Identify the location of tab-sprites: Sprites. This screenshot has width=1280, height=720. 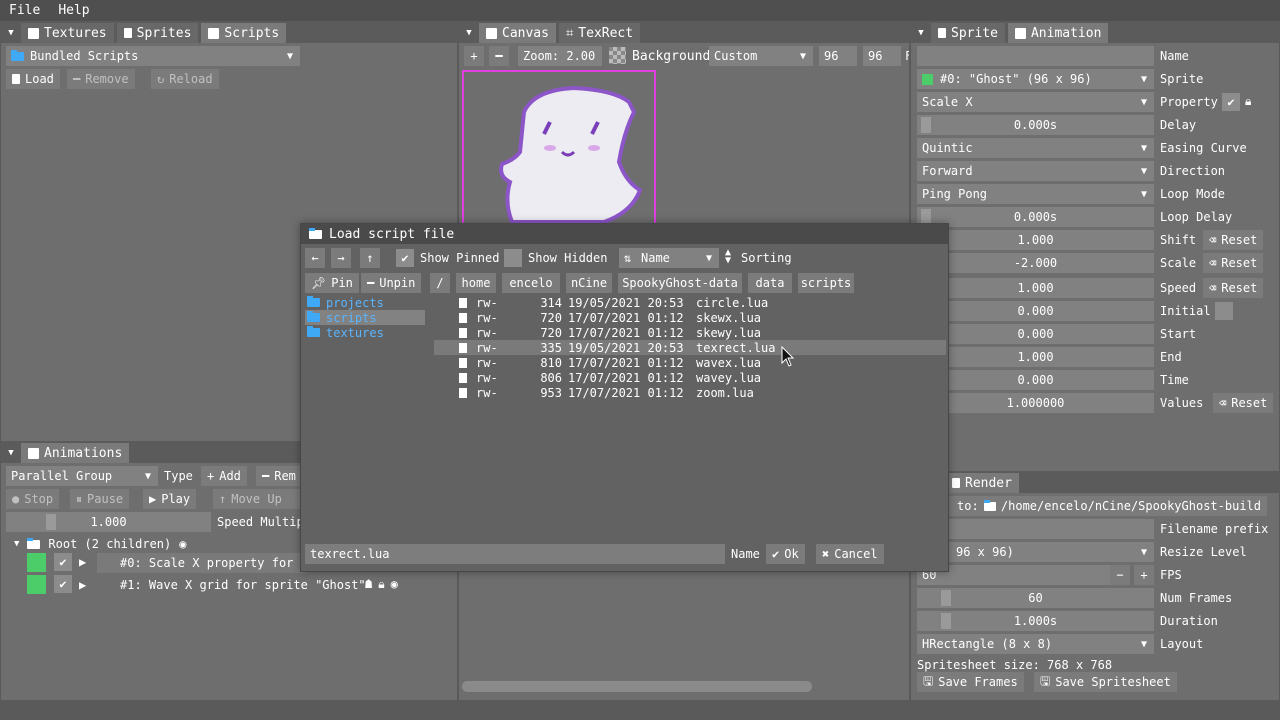
(157, 33).